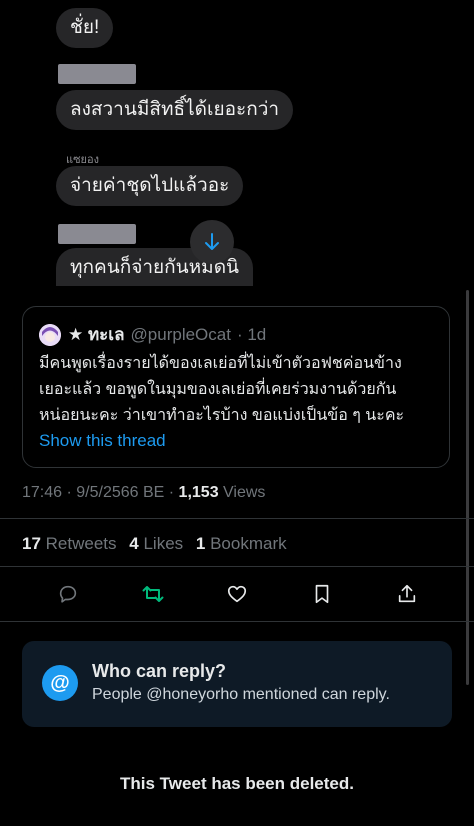  Describe the element at coordinates (150, 186) in the screenshot. I see `chat-bubble: จ่ายค่าชุดไปแล้วอะ` at that location.